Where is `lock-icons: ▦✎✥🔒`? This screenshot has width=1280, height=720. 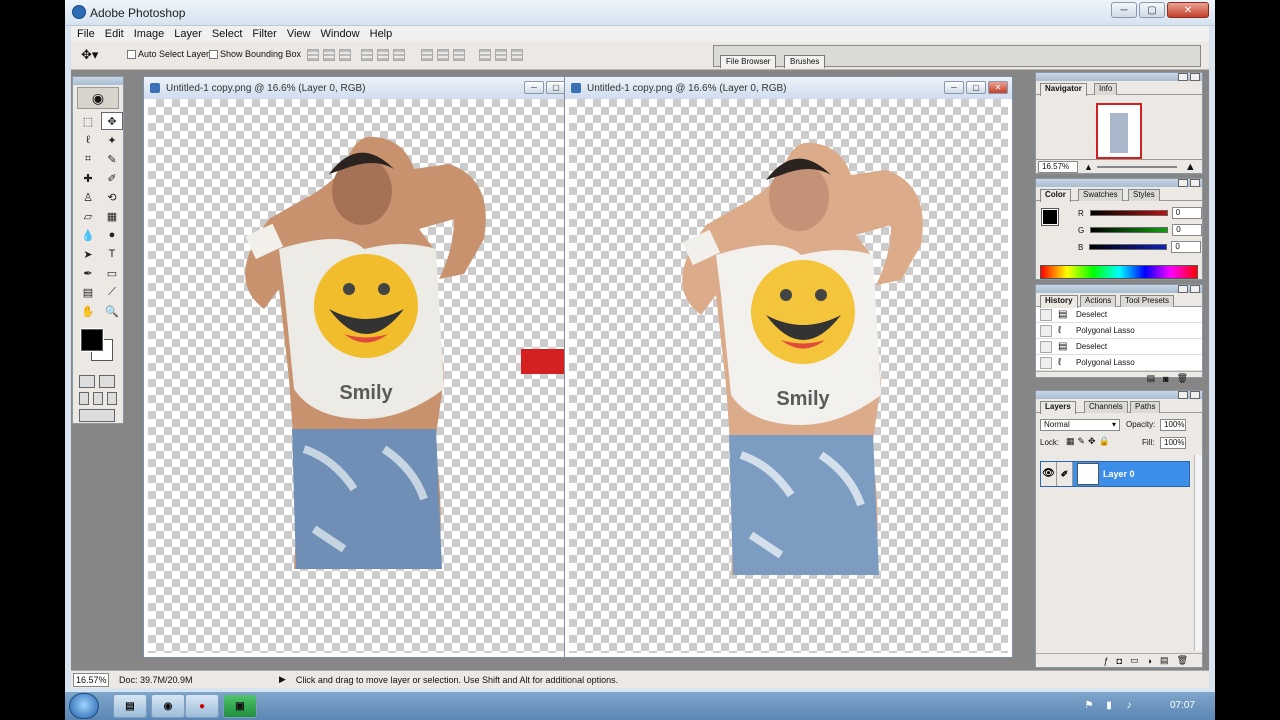
lock-icons: ▦✎✥🔒 is located at coordinates (1089, 441).